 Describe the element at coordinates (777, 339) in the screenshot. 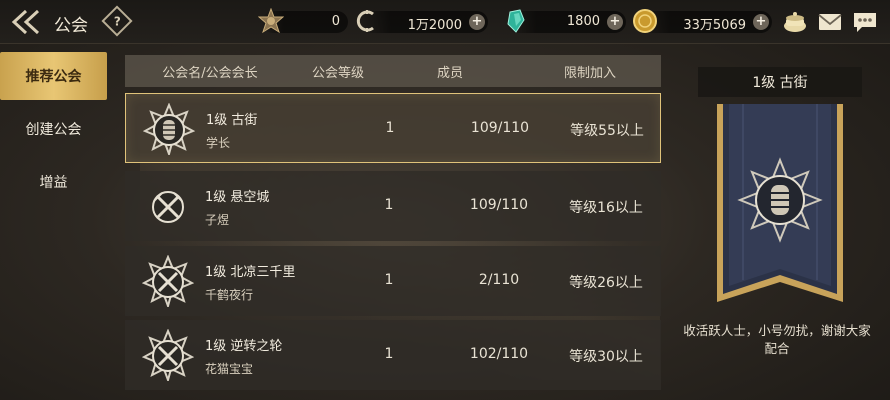

I see `guild-description: 收活跃人士，小号勿扰，谢谢大家配合` at that location.